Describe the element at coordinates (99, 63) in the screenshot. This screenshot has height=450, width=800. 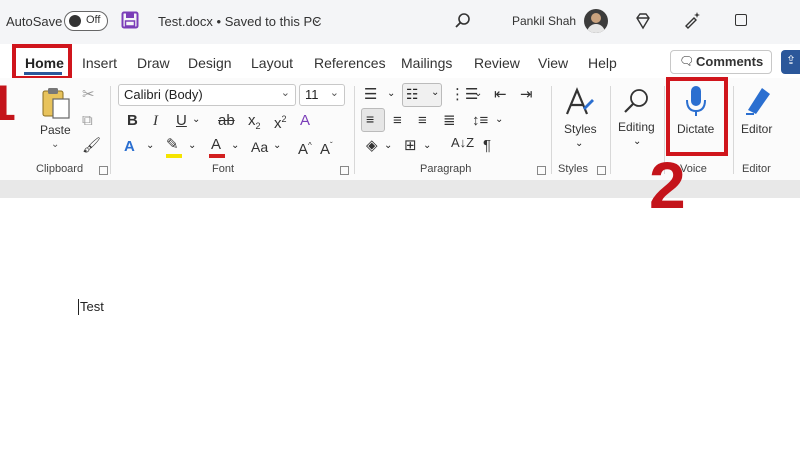
I see `tab-insert: Insert` at that location.